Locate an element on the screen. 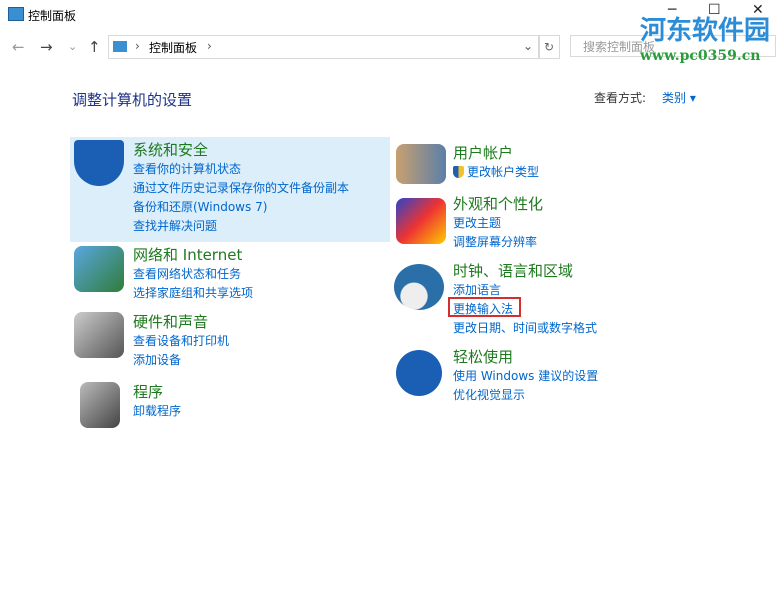 The width and height of the screenshot is (784, 591). link: 查看你的计算机状态 is located at coordinates (241, 169).